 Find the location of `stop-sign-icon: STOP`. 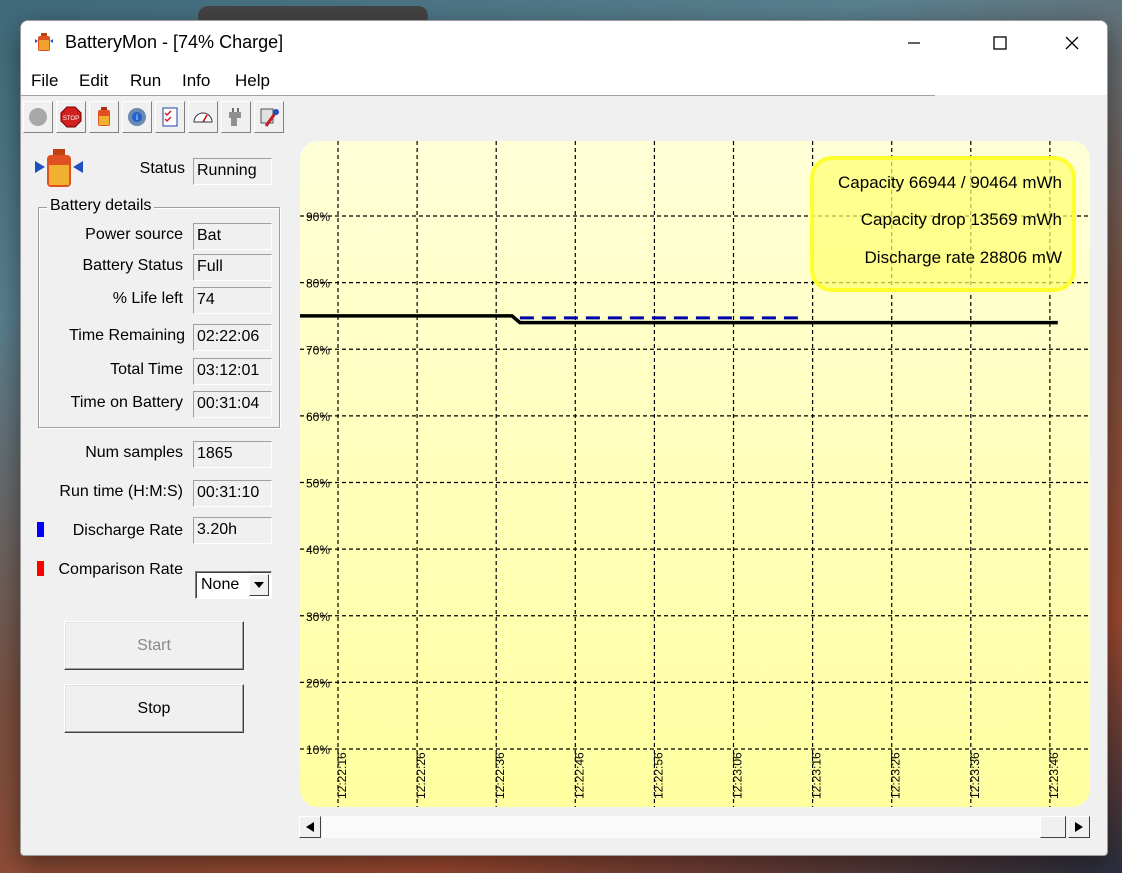

stop-sign-icon: STOP is located at coordinates (71, 117).